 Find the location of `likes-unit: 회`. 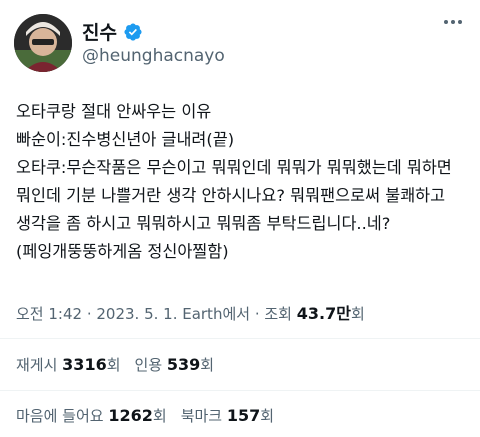

likes-unit: 회 is located at coordinates (159, 416).